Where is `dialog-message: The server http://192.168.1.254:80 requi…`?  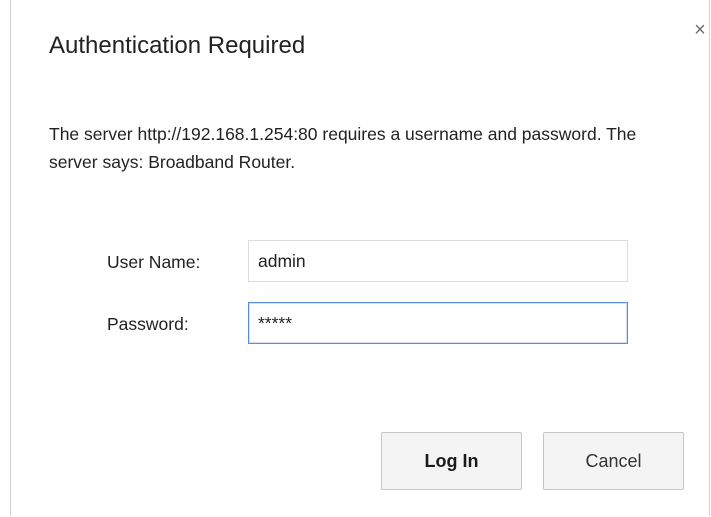 dialog-message: The server http://192.168.1.254:80 requi… is located at coordinates (343, 148).